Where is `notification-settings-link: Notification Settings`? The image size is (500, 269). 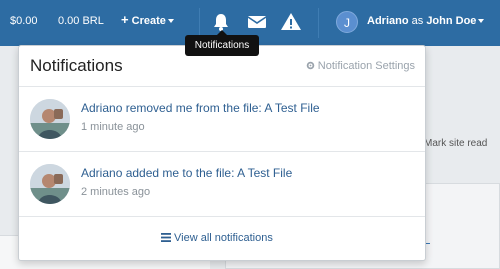
notification-settings-link: Notification Settings is located at coordinates (360, 66).